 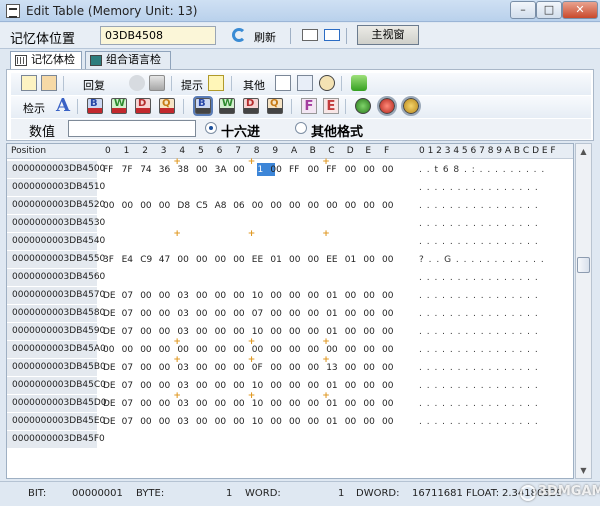 I want to click on word-dec-icon: W, so click(x=119, y=106).